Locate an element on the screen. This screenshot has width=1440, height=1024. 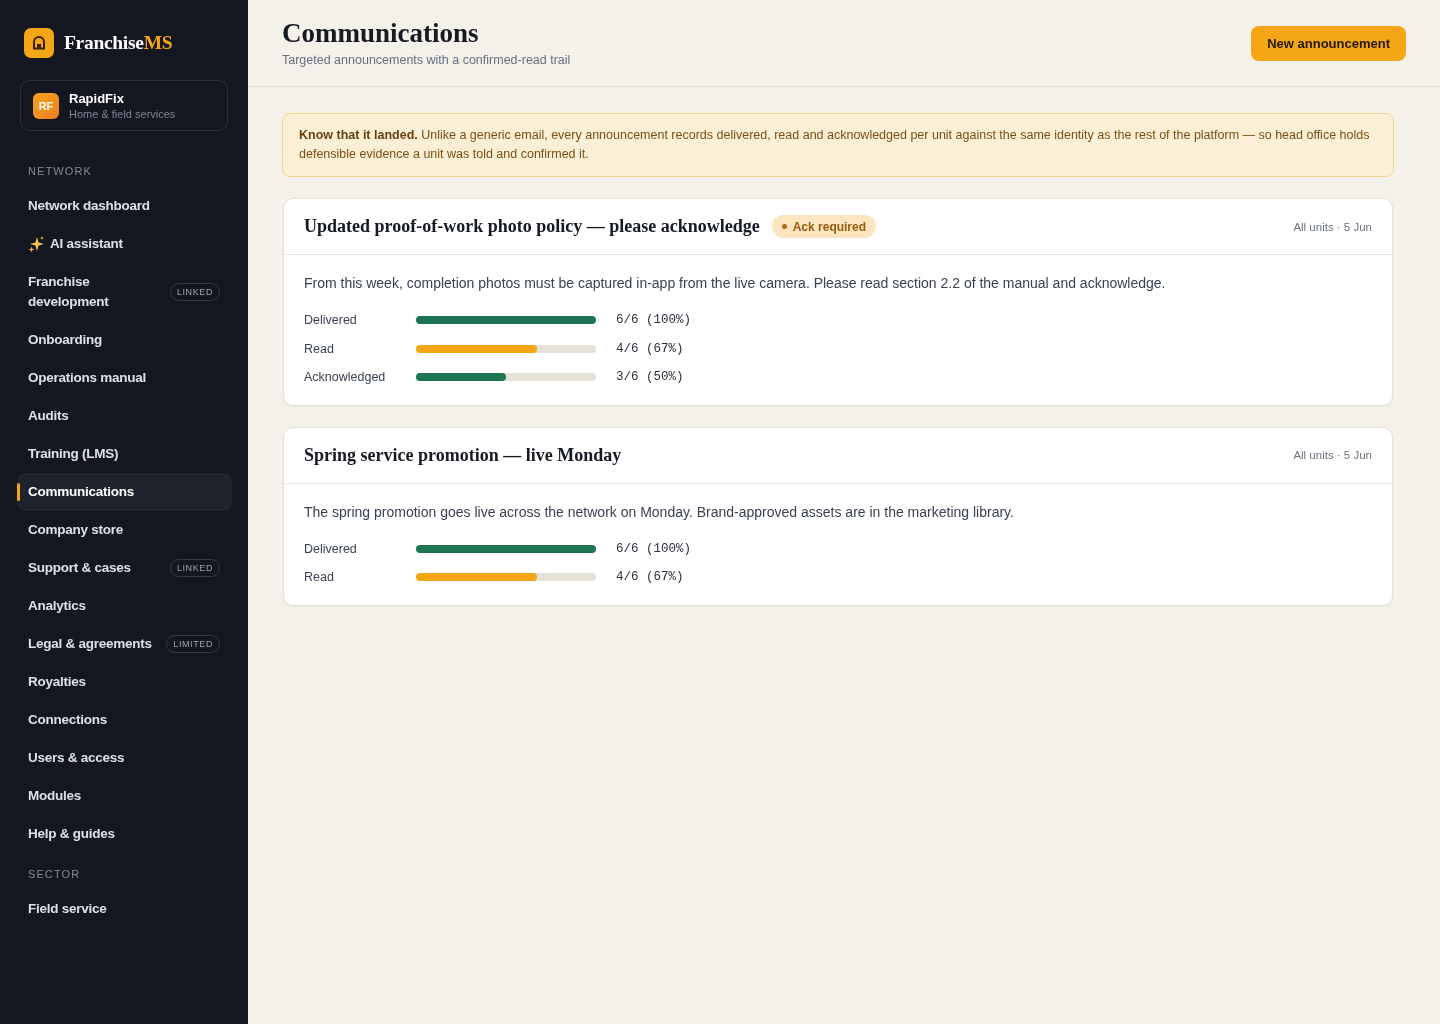
org-switcher: RF RapidFix Home & field services is located at coordinates (124, 105).